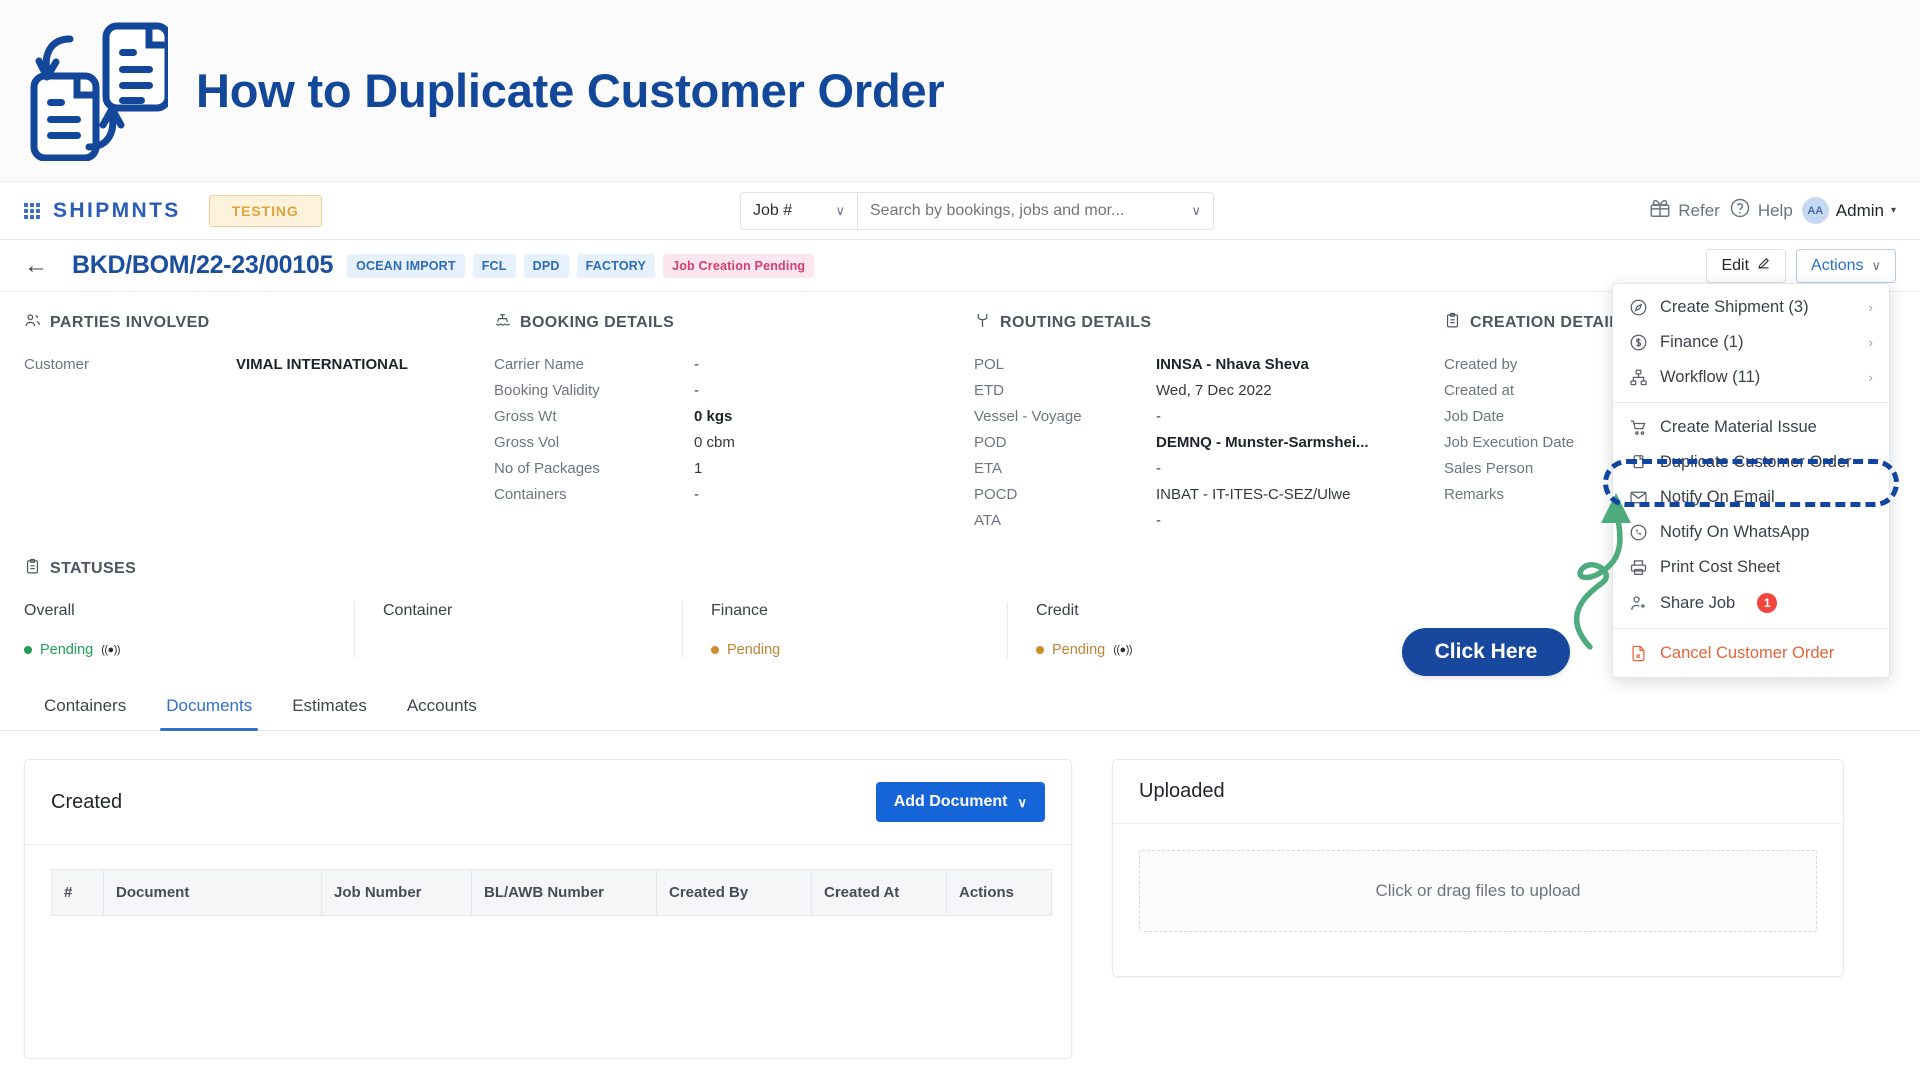 The height and width of the screenshot is (1080, 1920). Describe the element at coordinates (518, 630) in the screenshot. I see `status-cell-container: Container` at that location.